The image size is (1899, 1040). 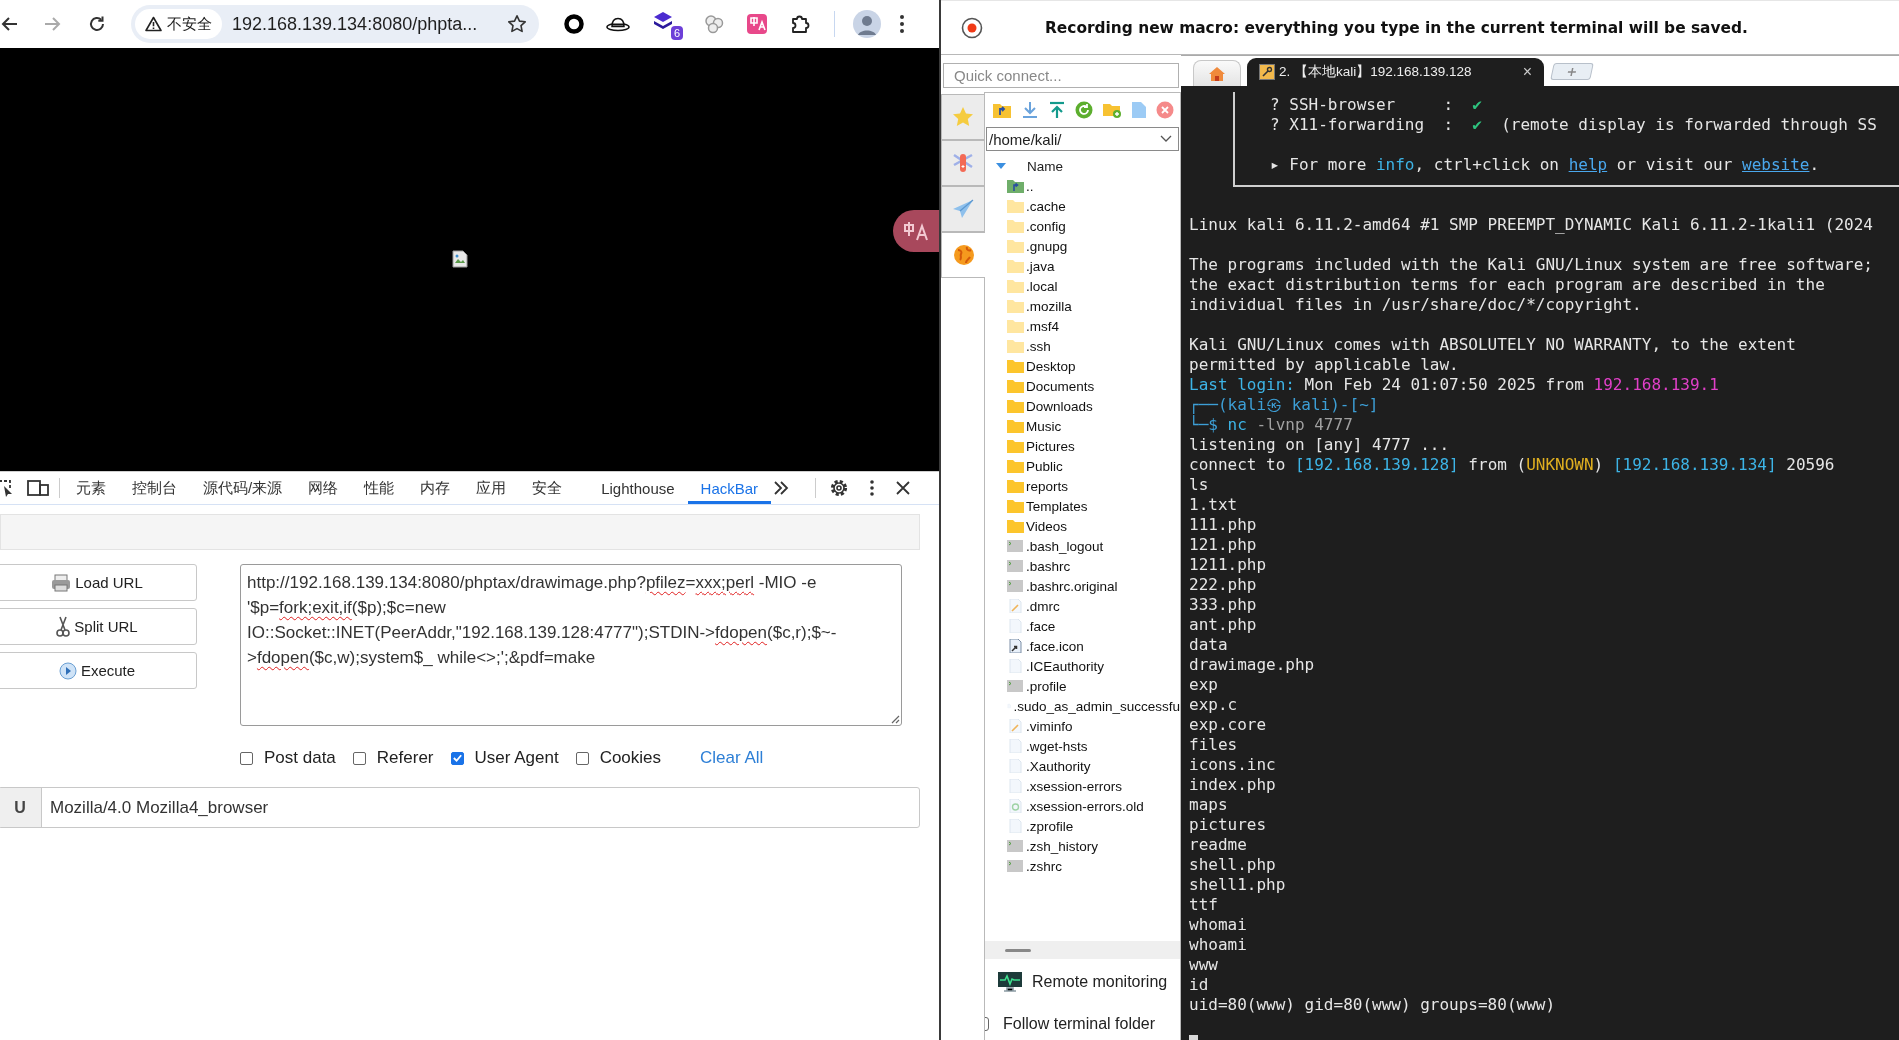 What do you see at coordinates (1082, 950) in the screenshot?
I see `splitter-handle` at bounding box center [1082, 950].